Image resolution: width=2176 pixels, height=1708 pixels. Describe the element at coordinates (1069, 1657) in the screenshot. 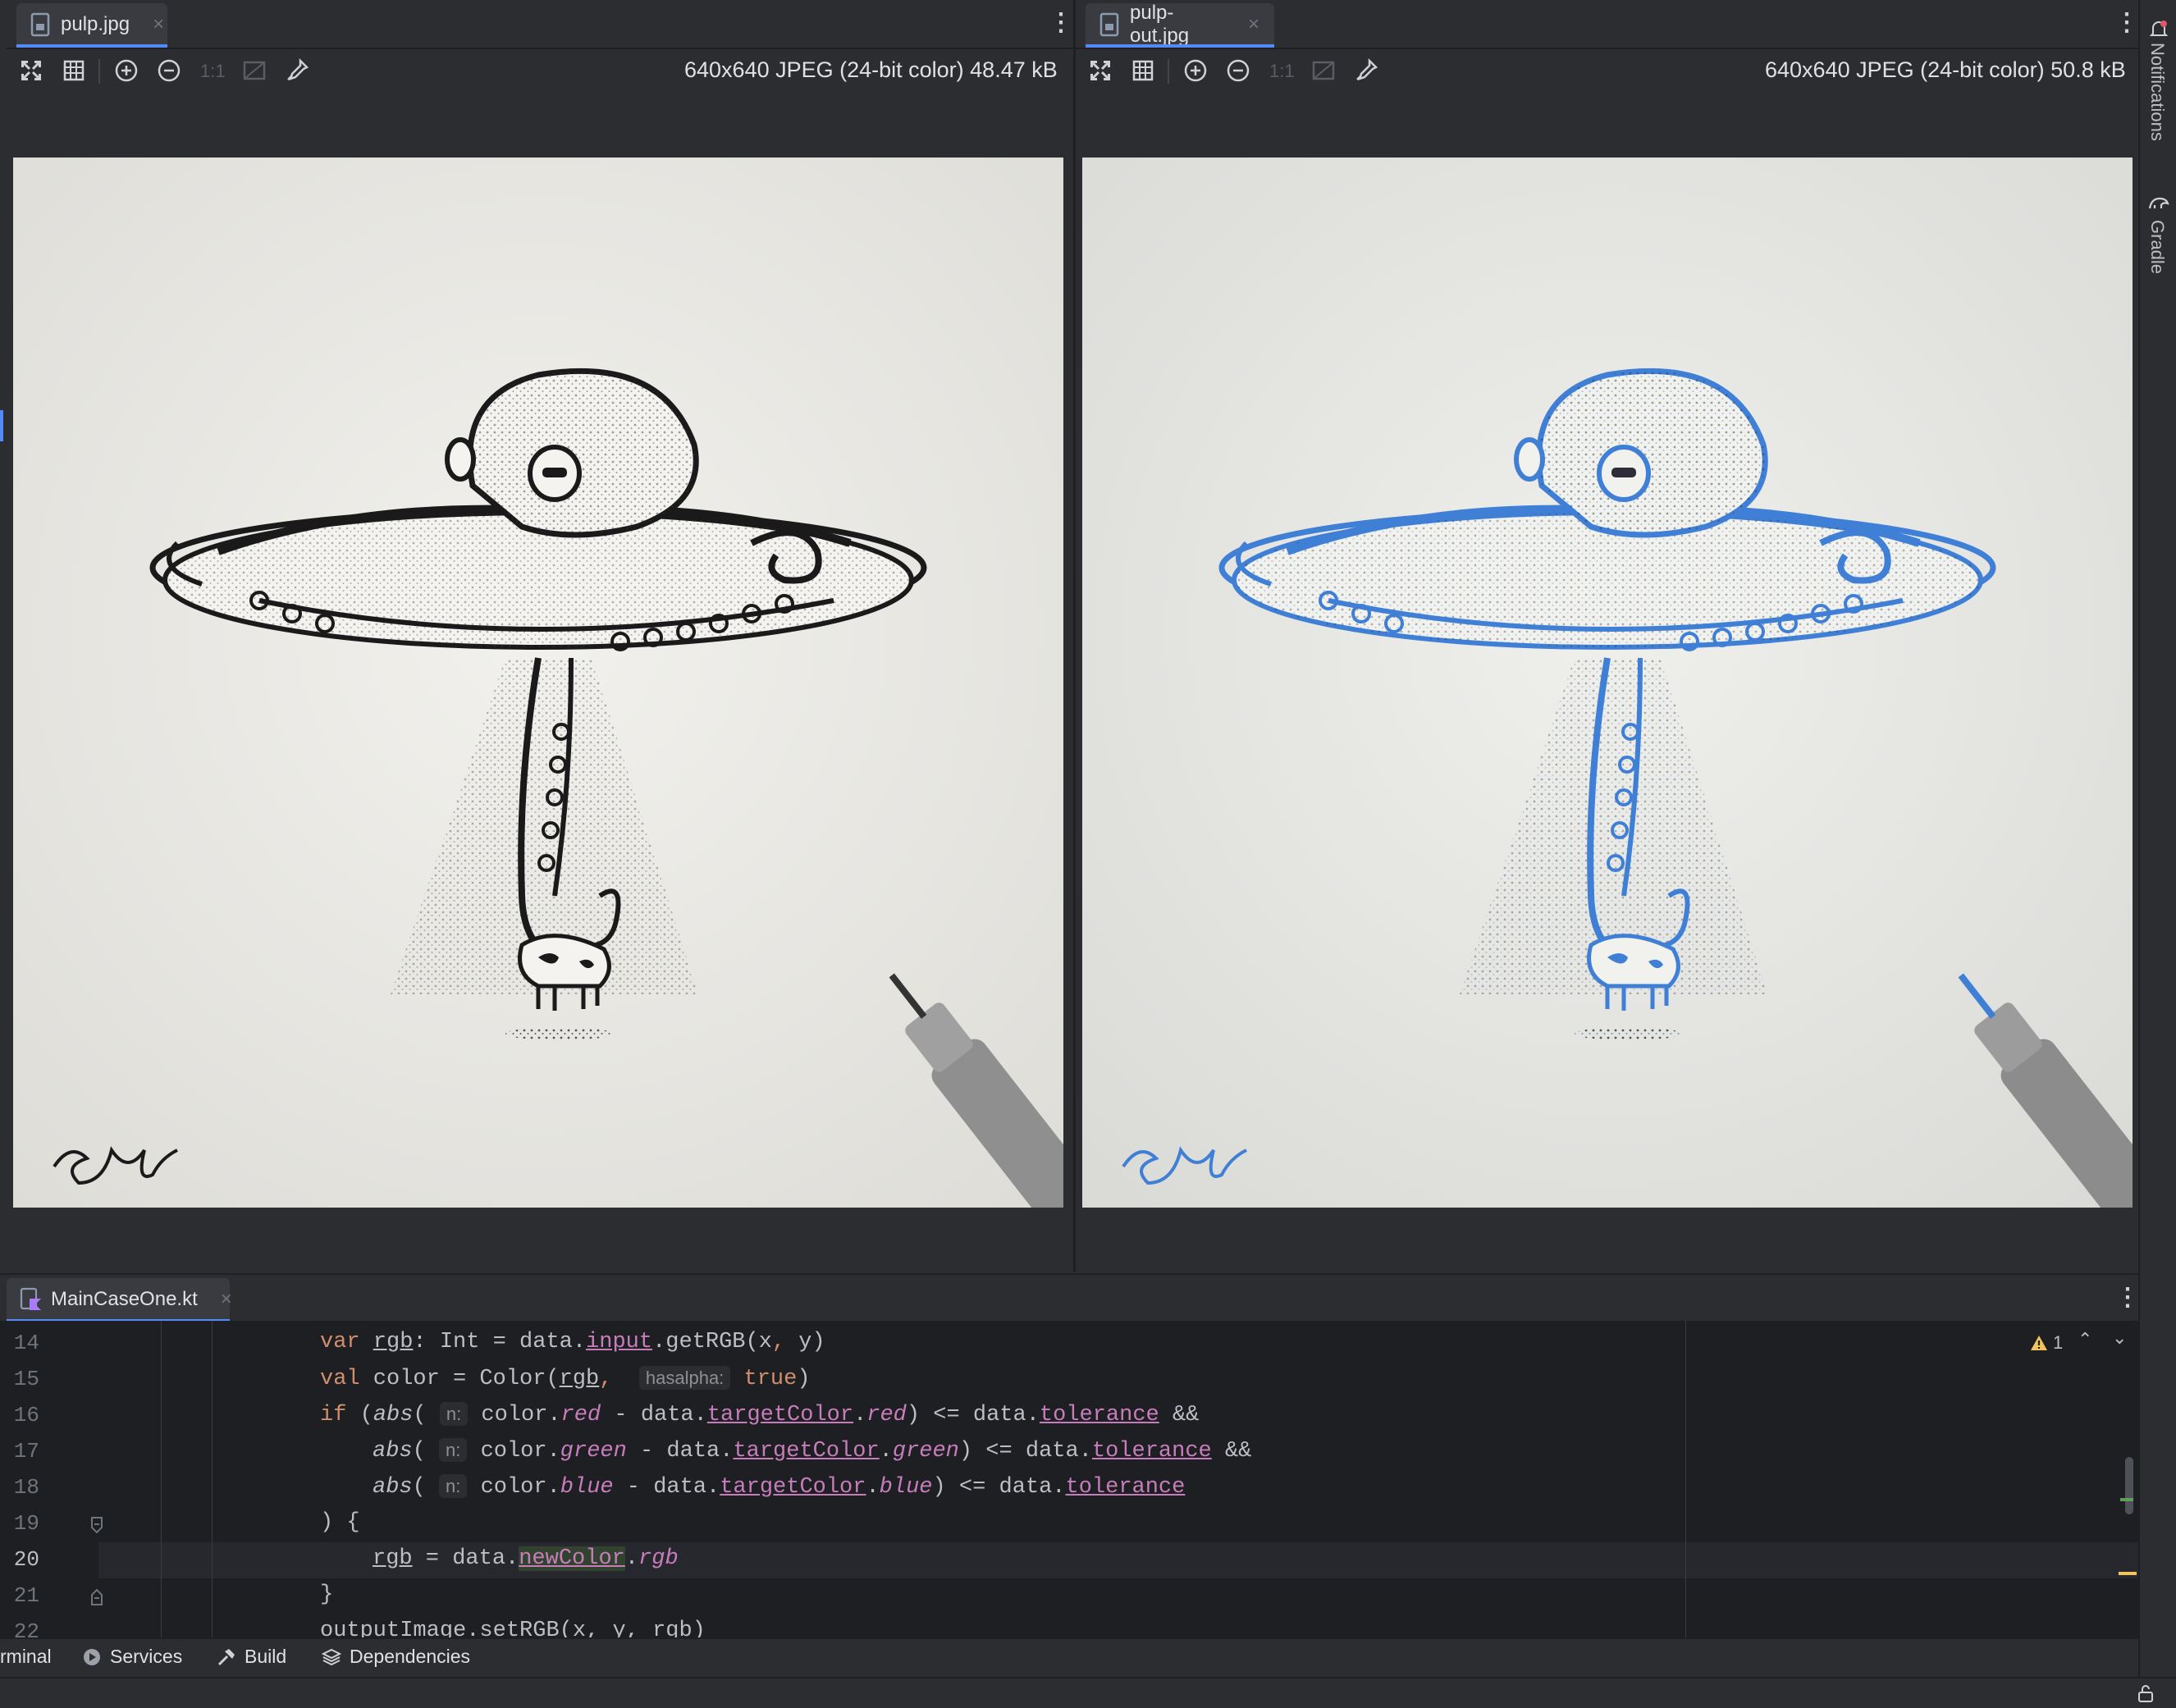

I see `bottom-tool-bar: rminal Services Build Dependencies` at that location.